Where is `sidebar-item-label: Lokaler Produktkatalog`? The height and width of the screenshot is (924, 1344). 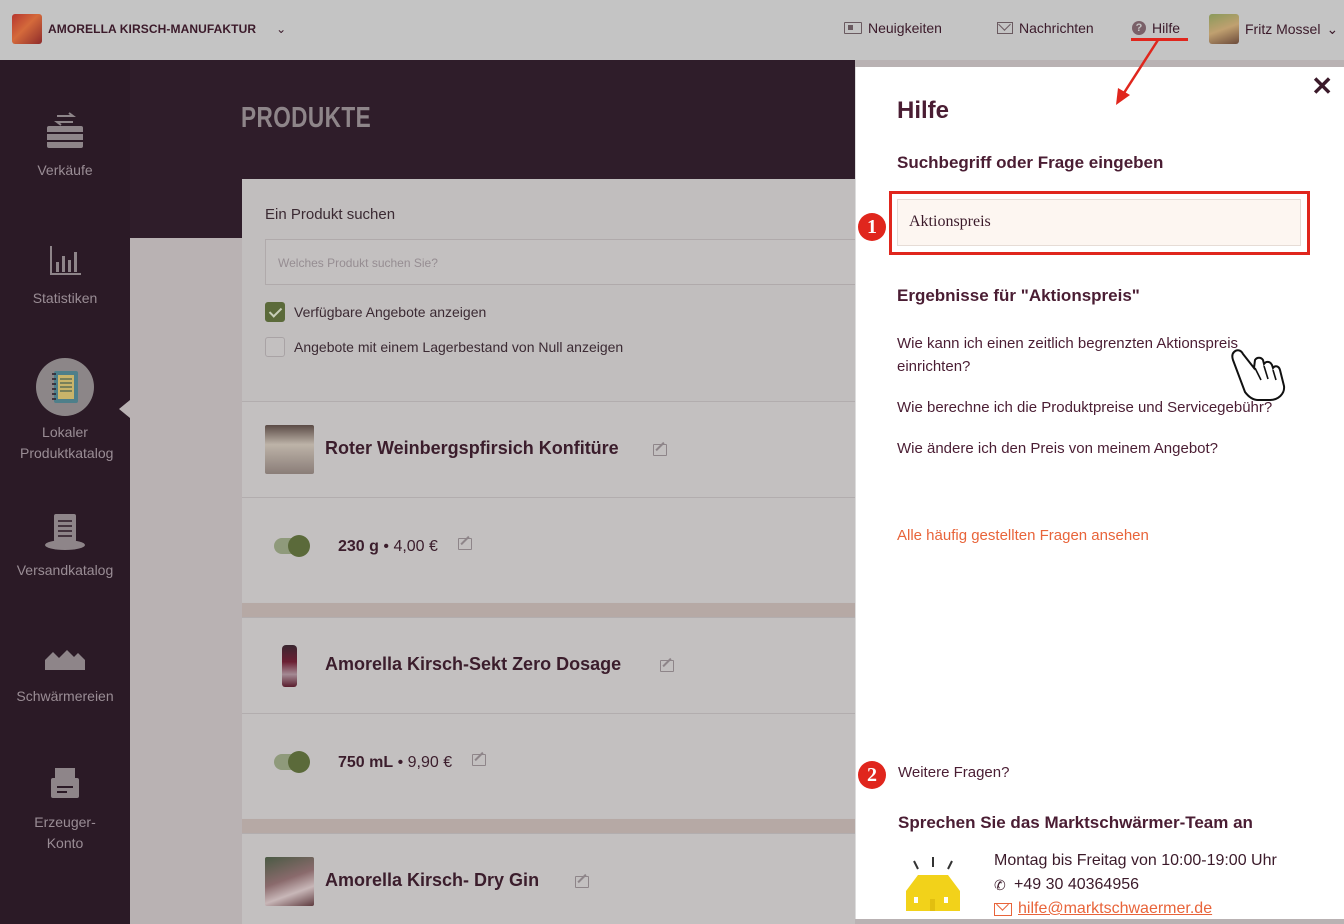 sidebar-item-label: Lokaler Produktkatalog is located at coordinates (67, 442).